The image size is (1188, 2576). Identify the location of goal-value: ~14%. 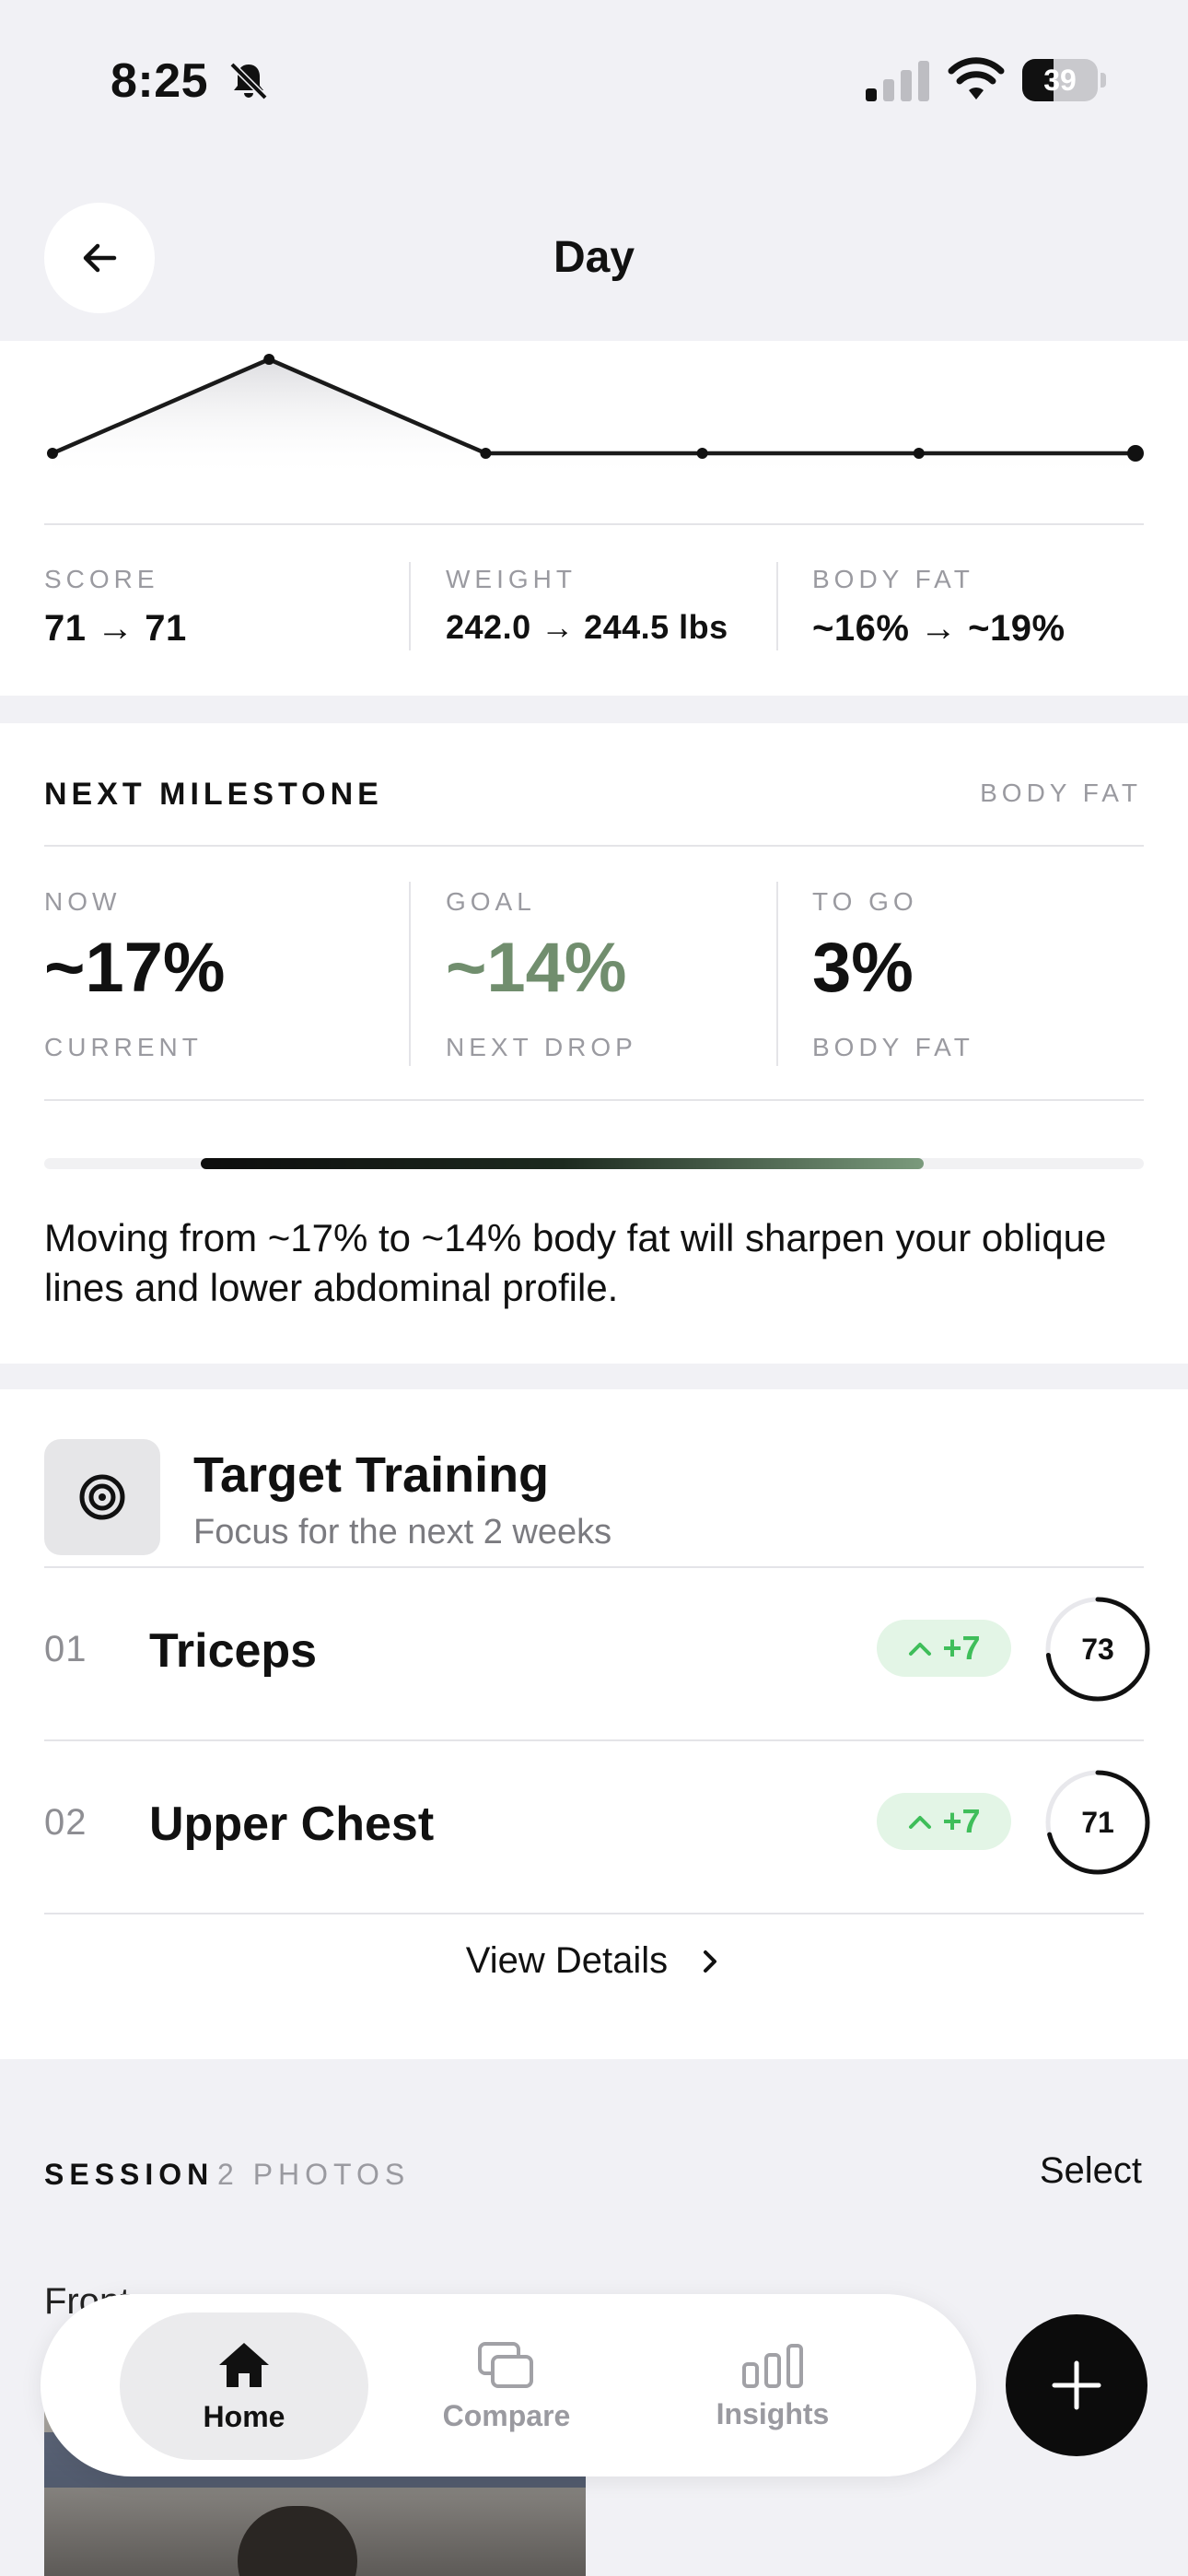
(536, 968).